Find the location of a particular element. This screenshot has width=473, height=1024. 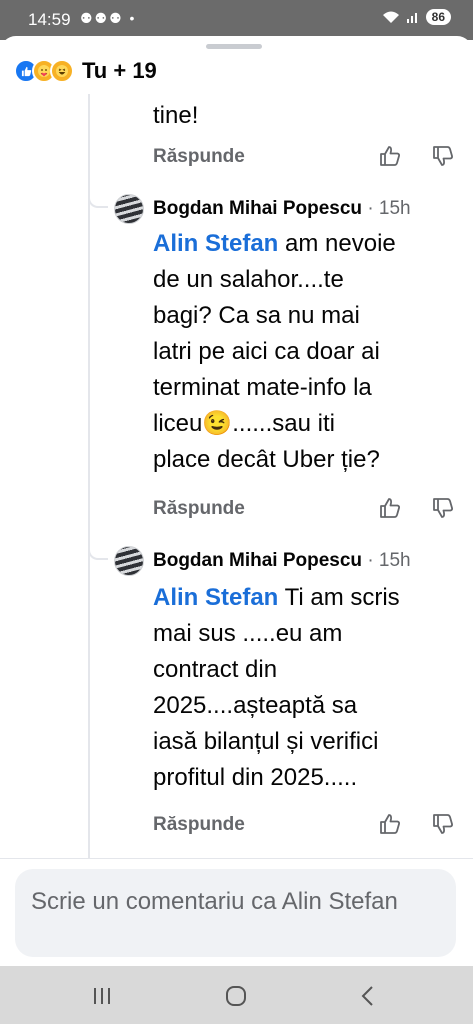

home-button is located at coordinates (236, 996).